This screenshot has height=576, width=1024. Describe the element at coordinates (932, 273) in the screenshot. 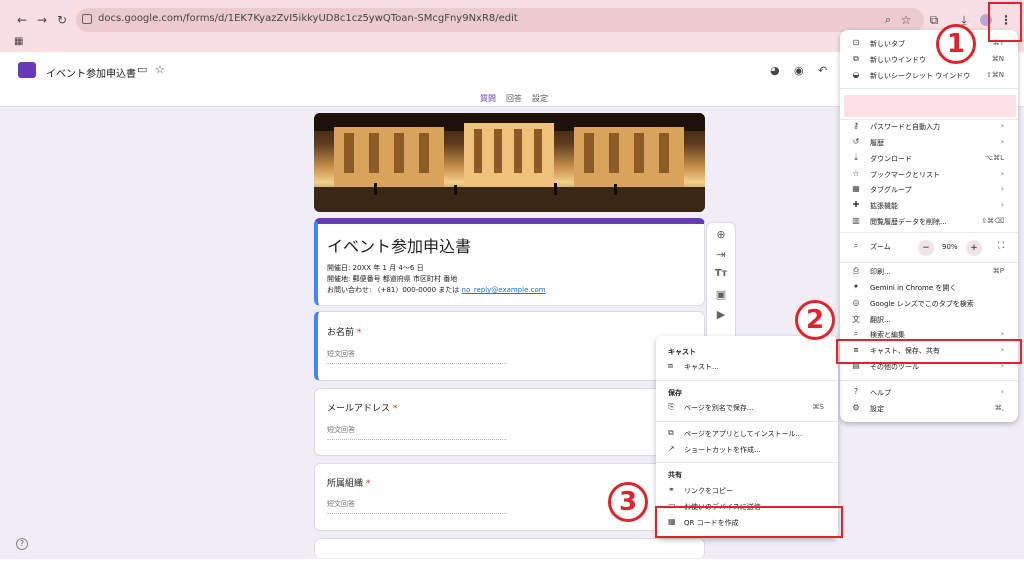

I see `menu-item-print: ⎙ 印刷... ⌘P` at that location.